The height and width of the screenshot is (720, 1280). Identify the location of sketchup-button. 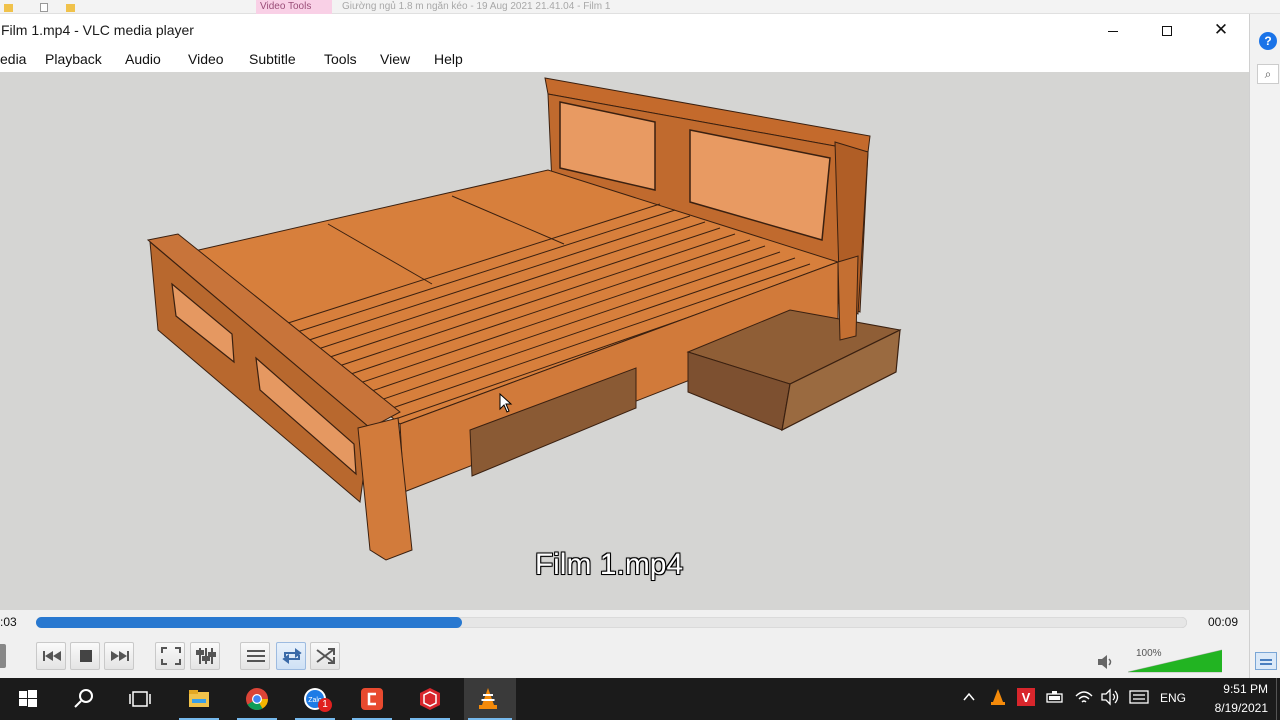
(430, 699).